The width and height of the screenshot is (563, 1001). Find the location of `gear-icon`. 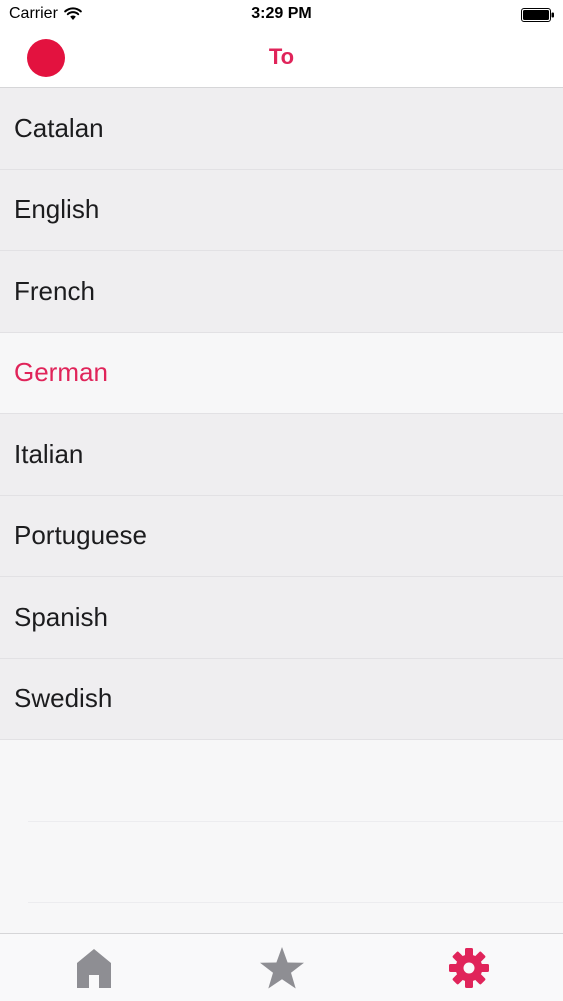

gear-icon is located at coordinates (469, 967).